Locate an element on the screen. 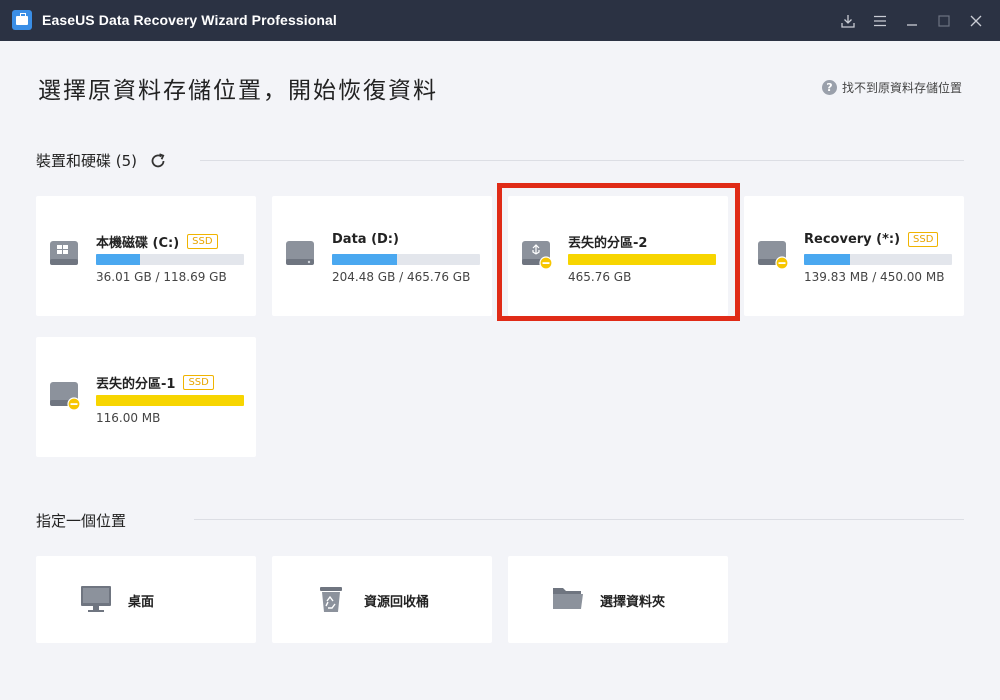 The image size is (1000, 700). close-button is located at coordinates (976, 21).